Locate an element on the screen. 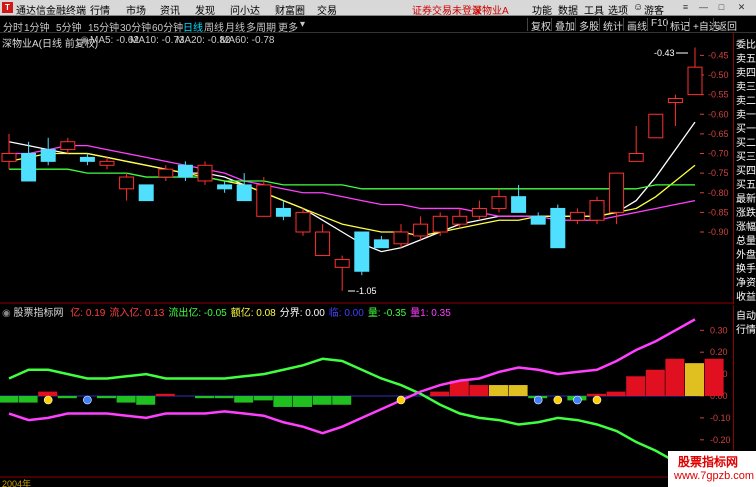 The image size is (756, 487). quote-field-16: 换手 is located at coordinates (746, 269).